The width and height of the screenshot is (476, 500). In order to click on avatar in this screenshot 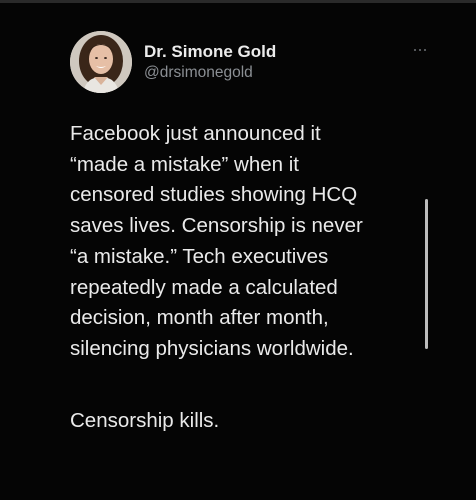, I will do `click(101, 62)`.